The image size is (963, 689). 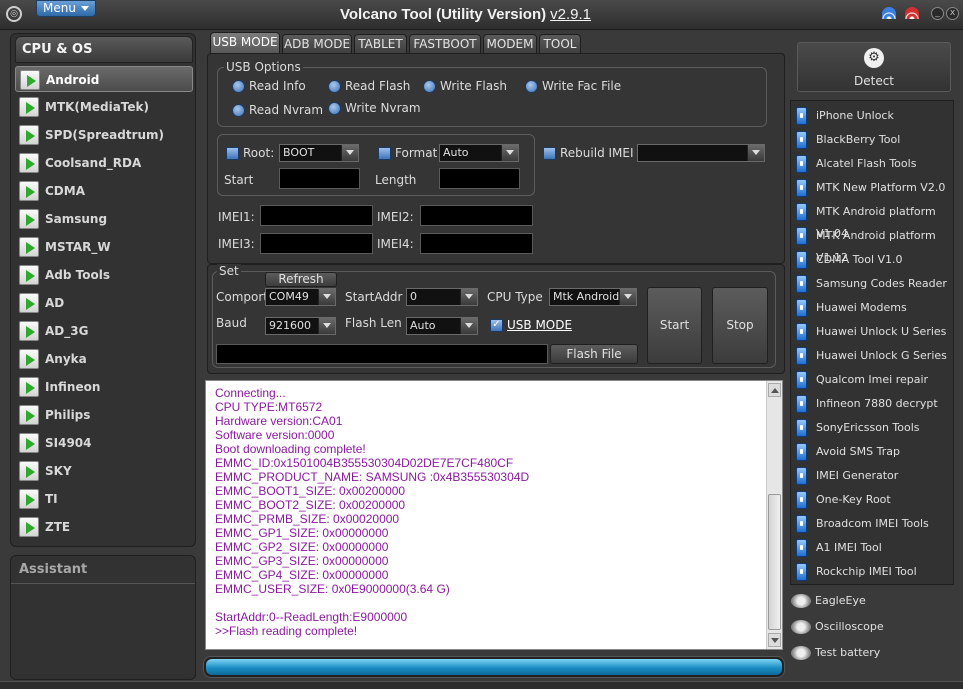 What do you see at coordinates (873, 572) in the screenshot?
I see `utility-item-rockchip-imei-tool: Rockchip IMEI Tool` at bounding box center [873, 572].